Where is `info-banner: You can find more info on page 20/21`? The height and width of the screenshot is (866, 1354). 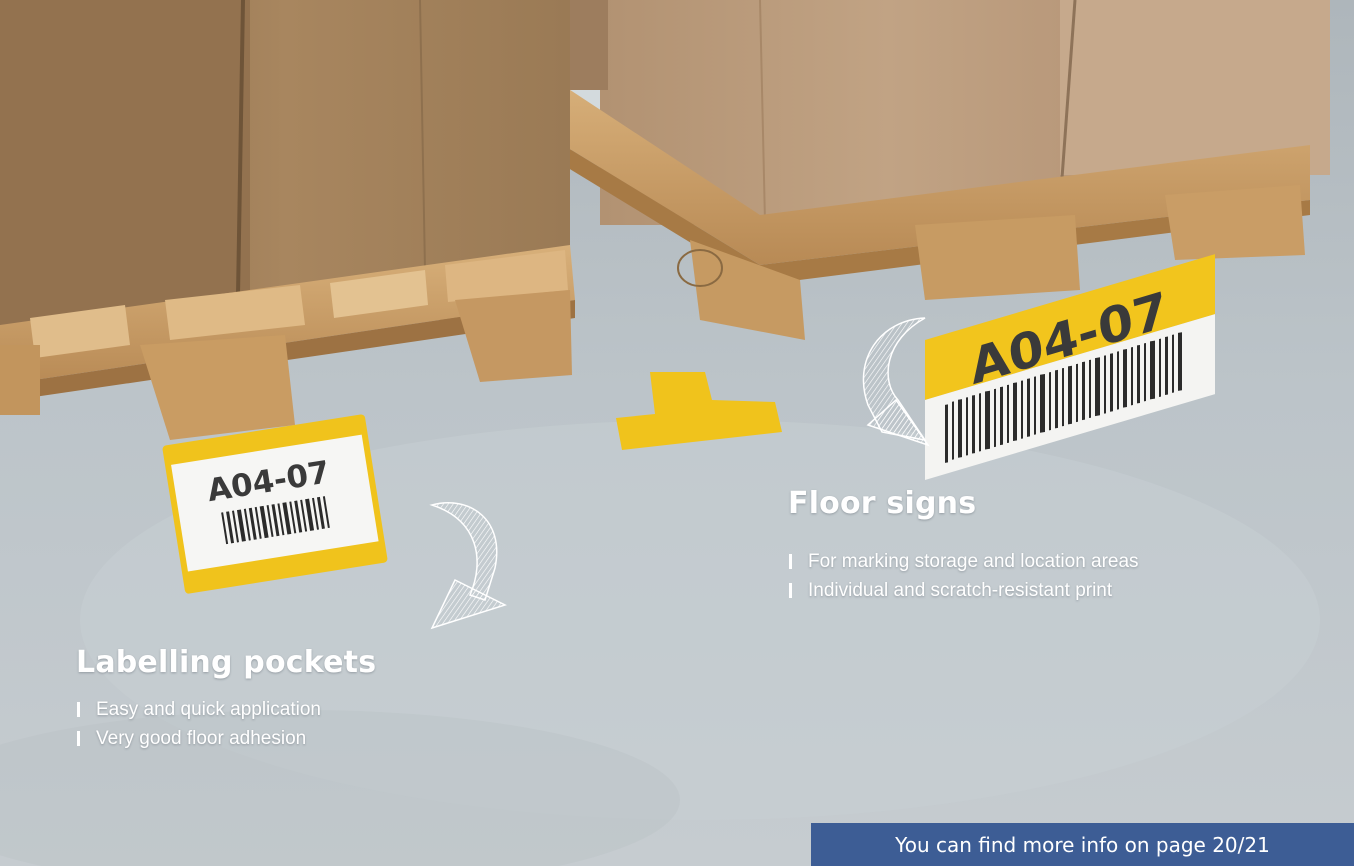 info-banner: You can find more info on page 20/21 is located at coordinates (1082, 844).